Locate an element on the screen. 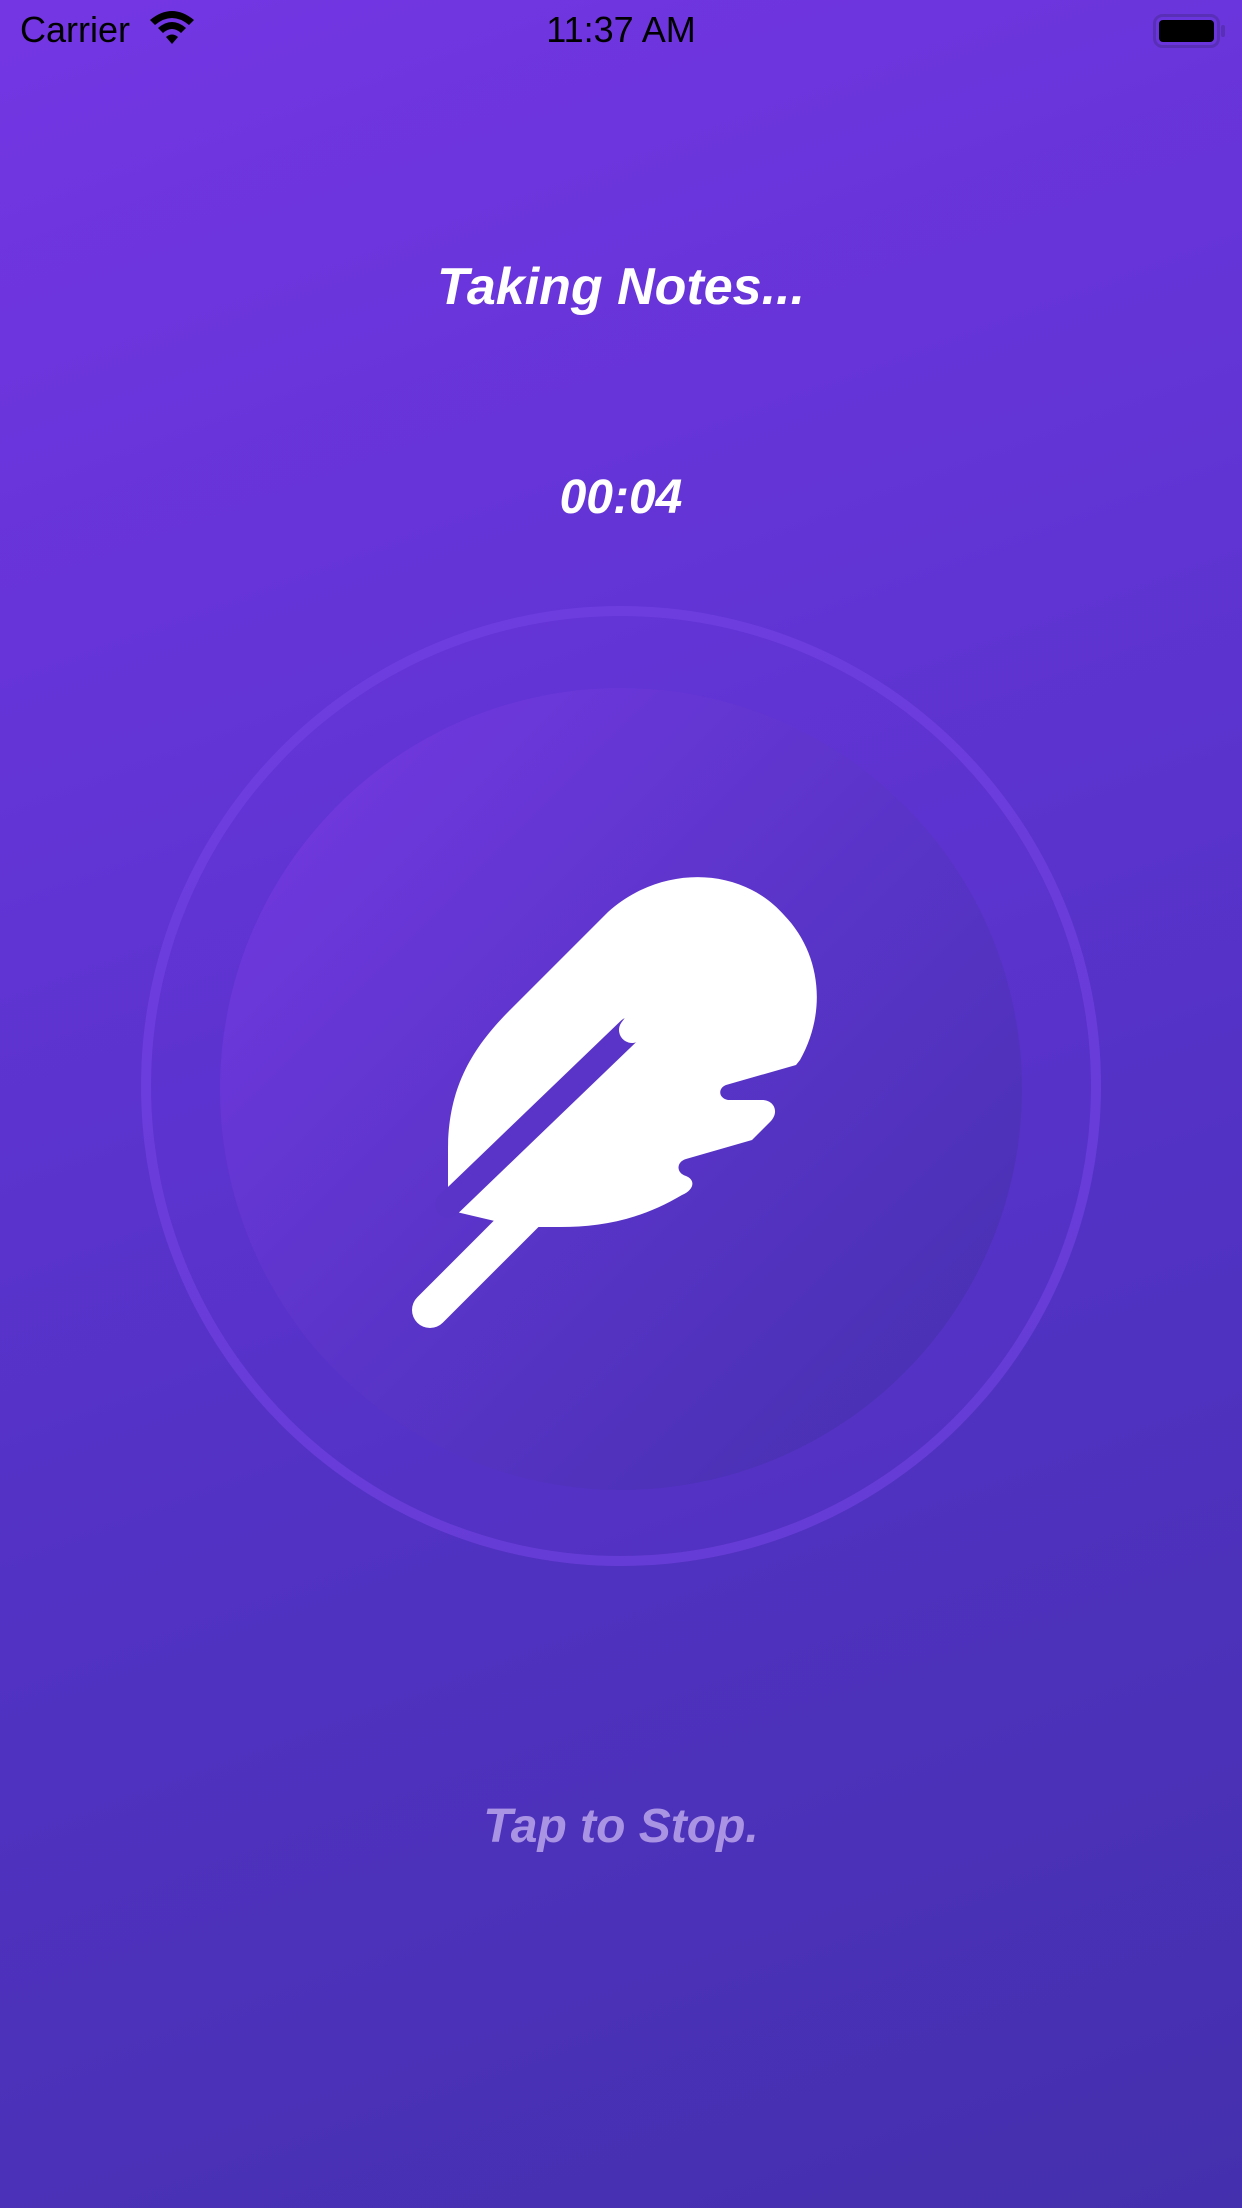 This screenshot has width=1242, height=2208. status-bar: Carrier 11:37 AM is located at coordinates (621, 30).